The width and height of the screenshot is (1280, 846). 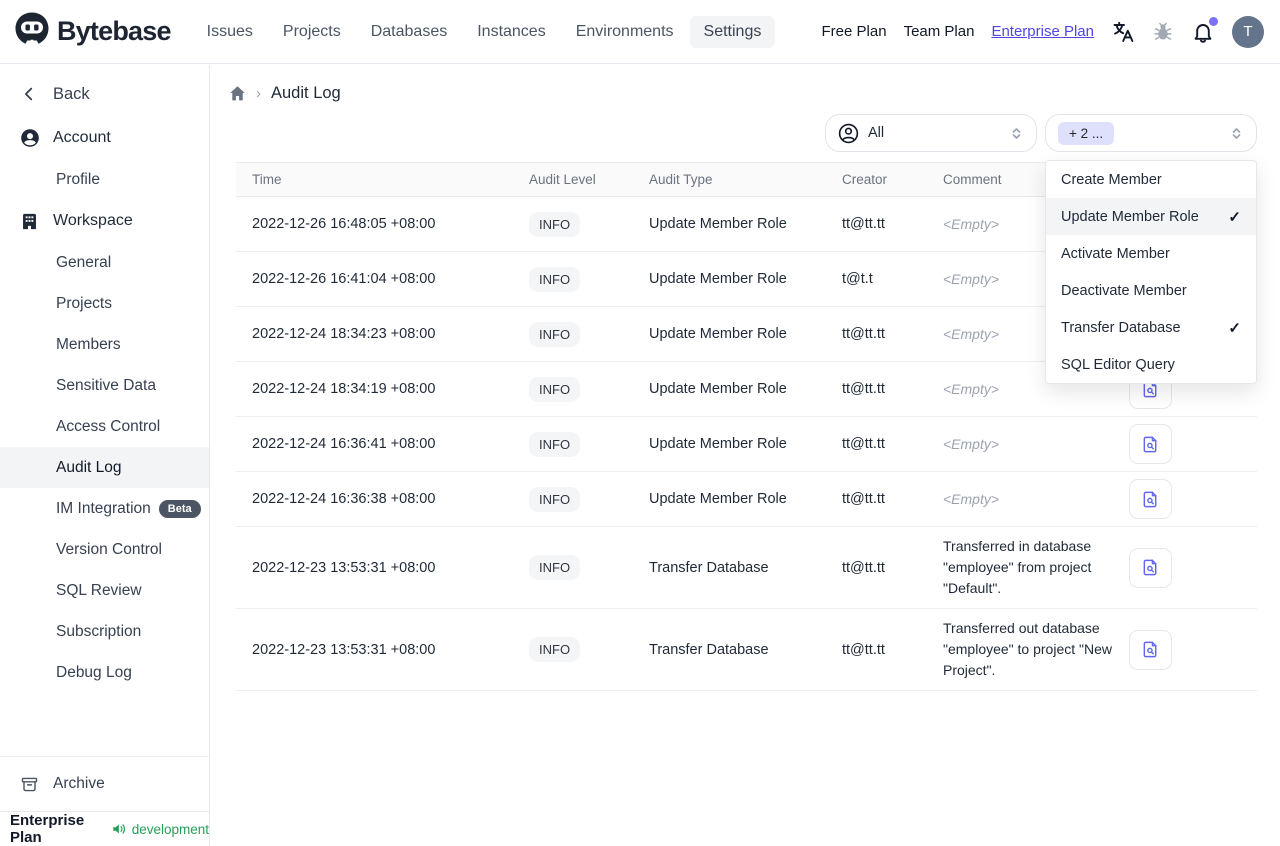 I want to click on sidebar-item-im-integration: IM Integration Beta, so click(x=104, y=508).